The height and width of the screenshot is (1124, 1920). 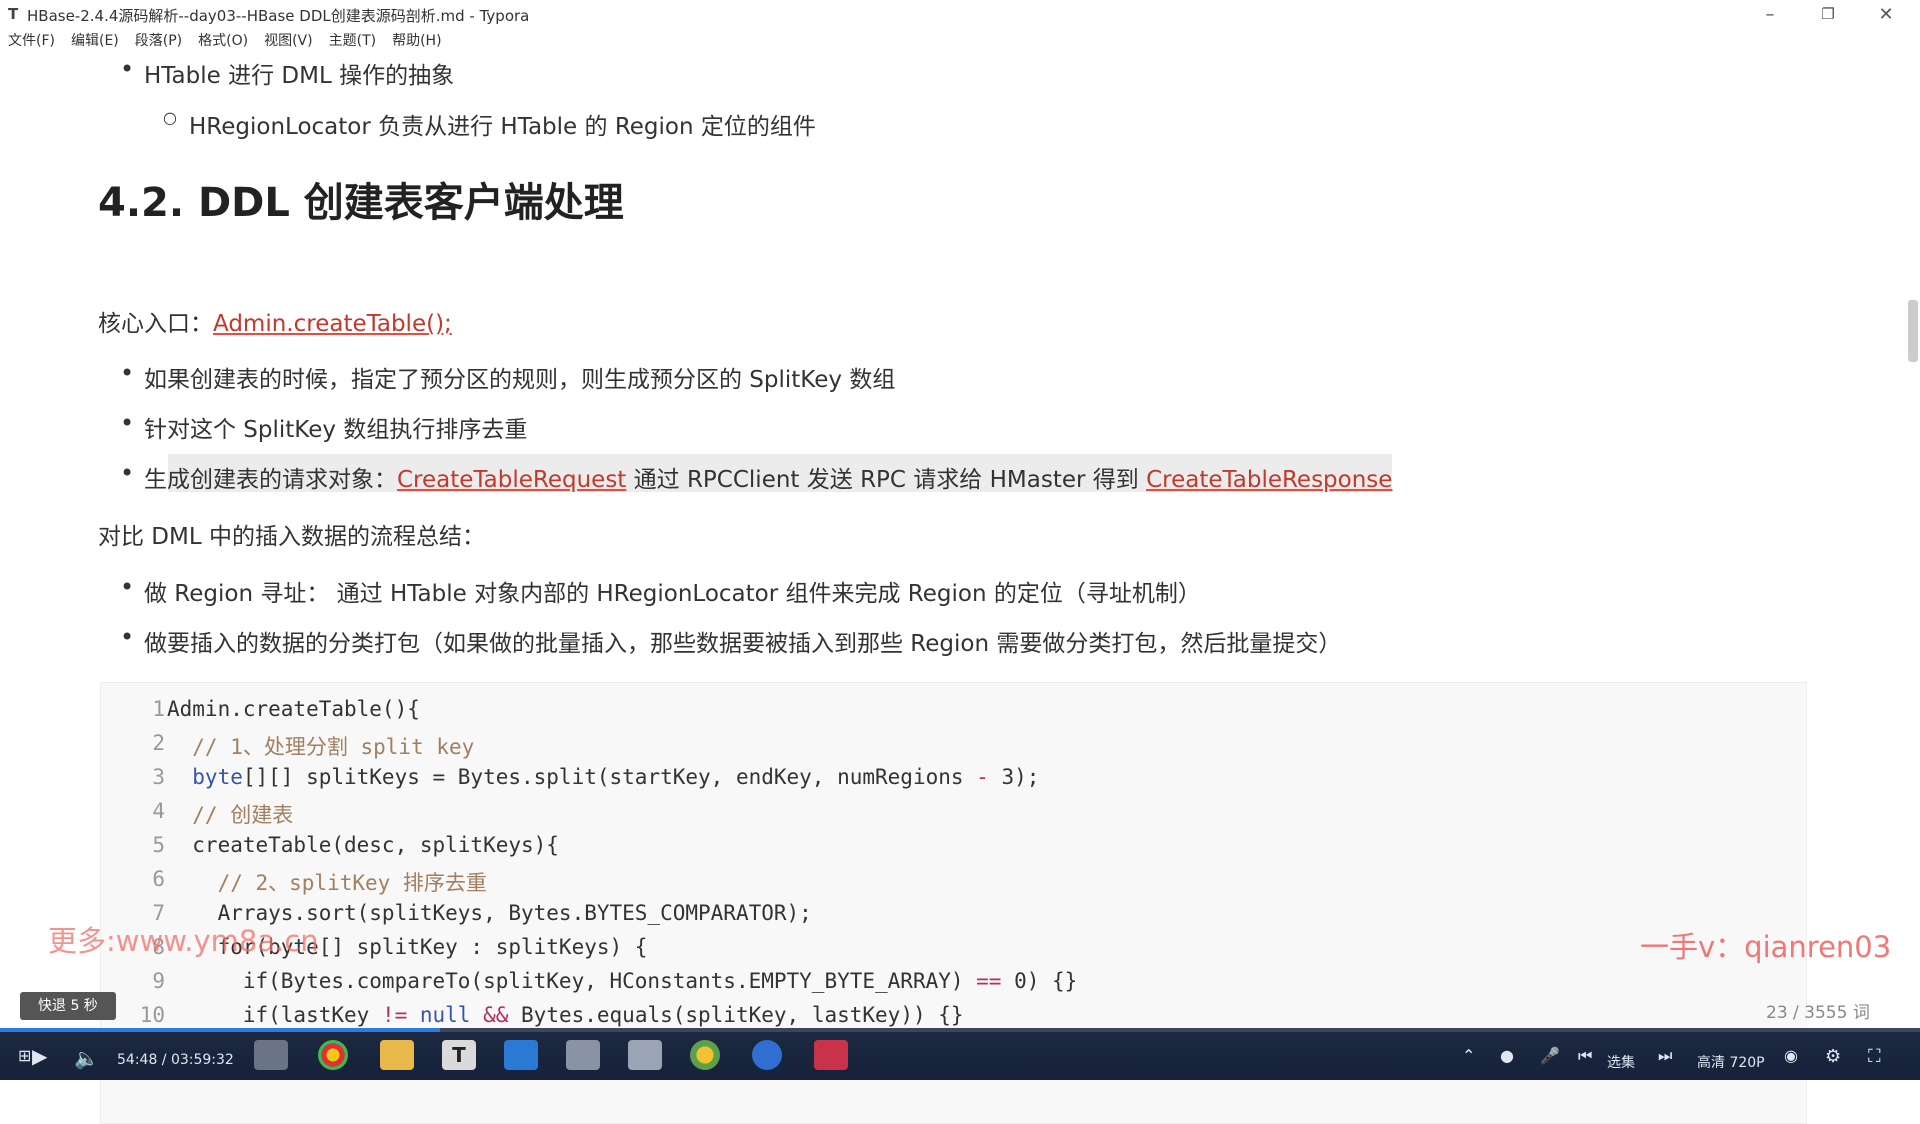 What do you see at coordinates (361, 203) in the screenshot?
I see `section-heading: 4.2. DDL 创建表客户端处理` at bounding box center [361, 203].